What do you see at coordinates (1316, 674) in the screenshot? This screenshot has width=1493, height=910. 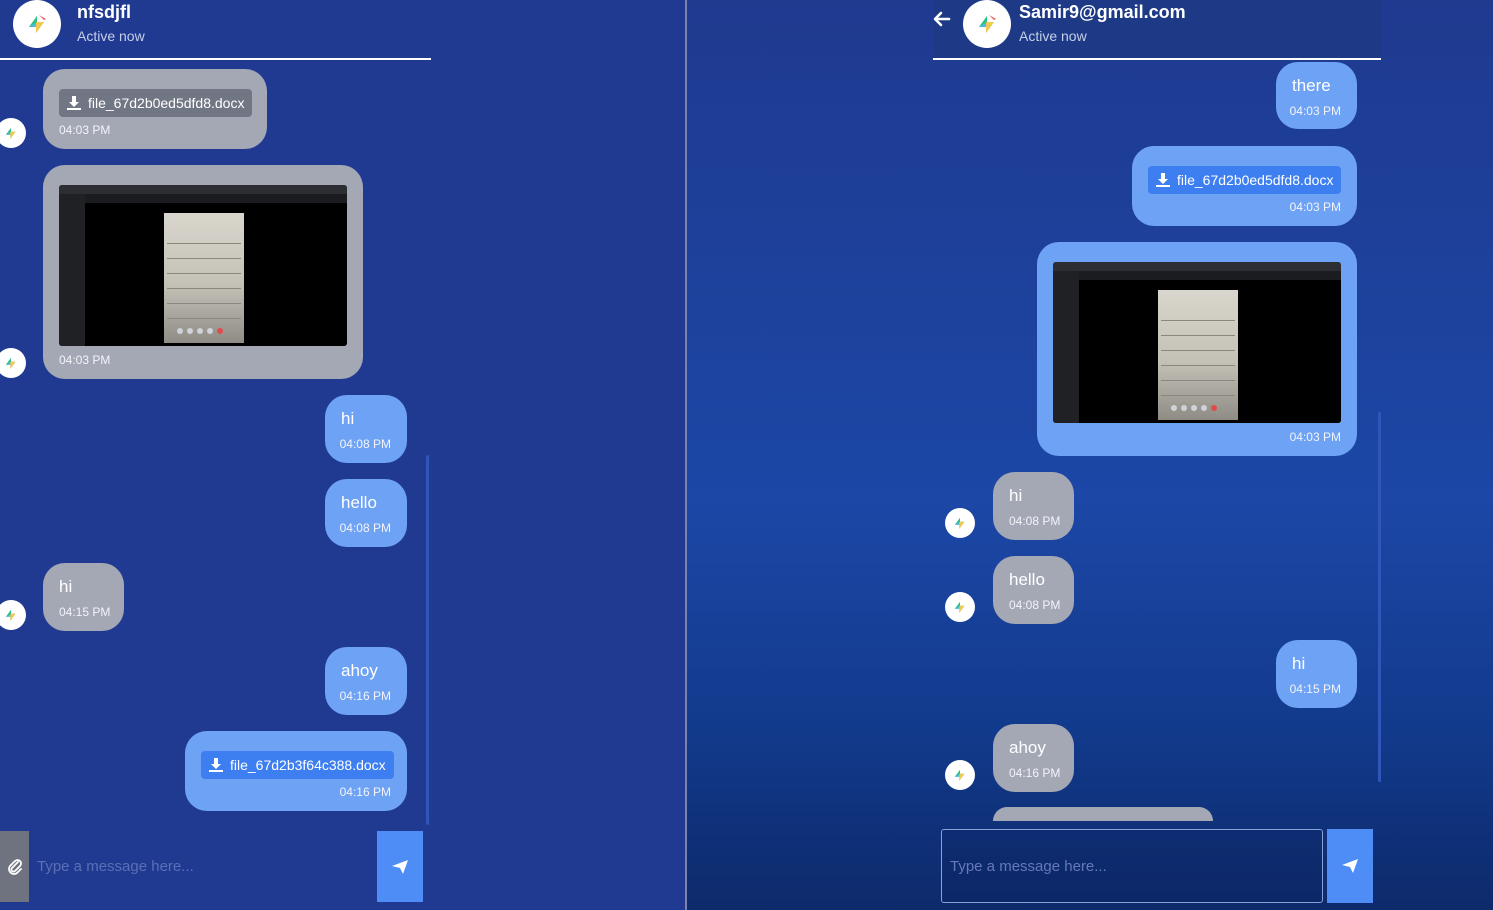 I see `message-outgoing-text: hi 04:15 PM` at bounding box center [1316, 674].